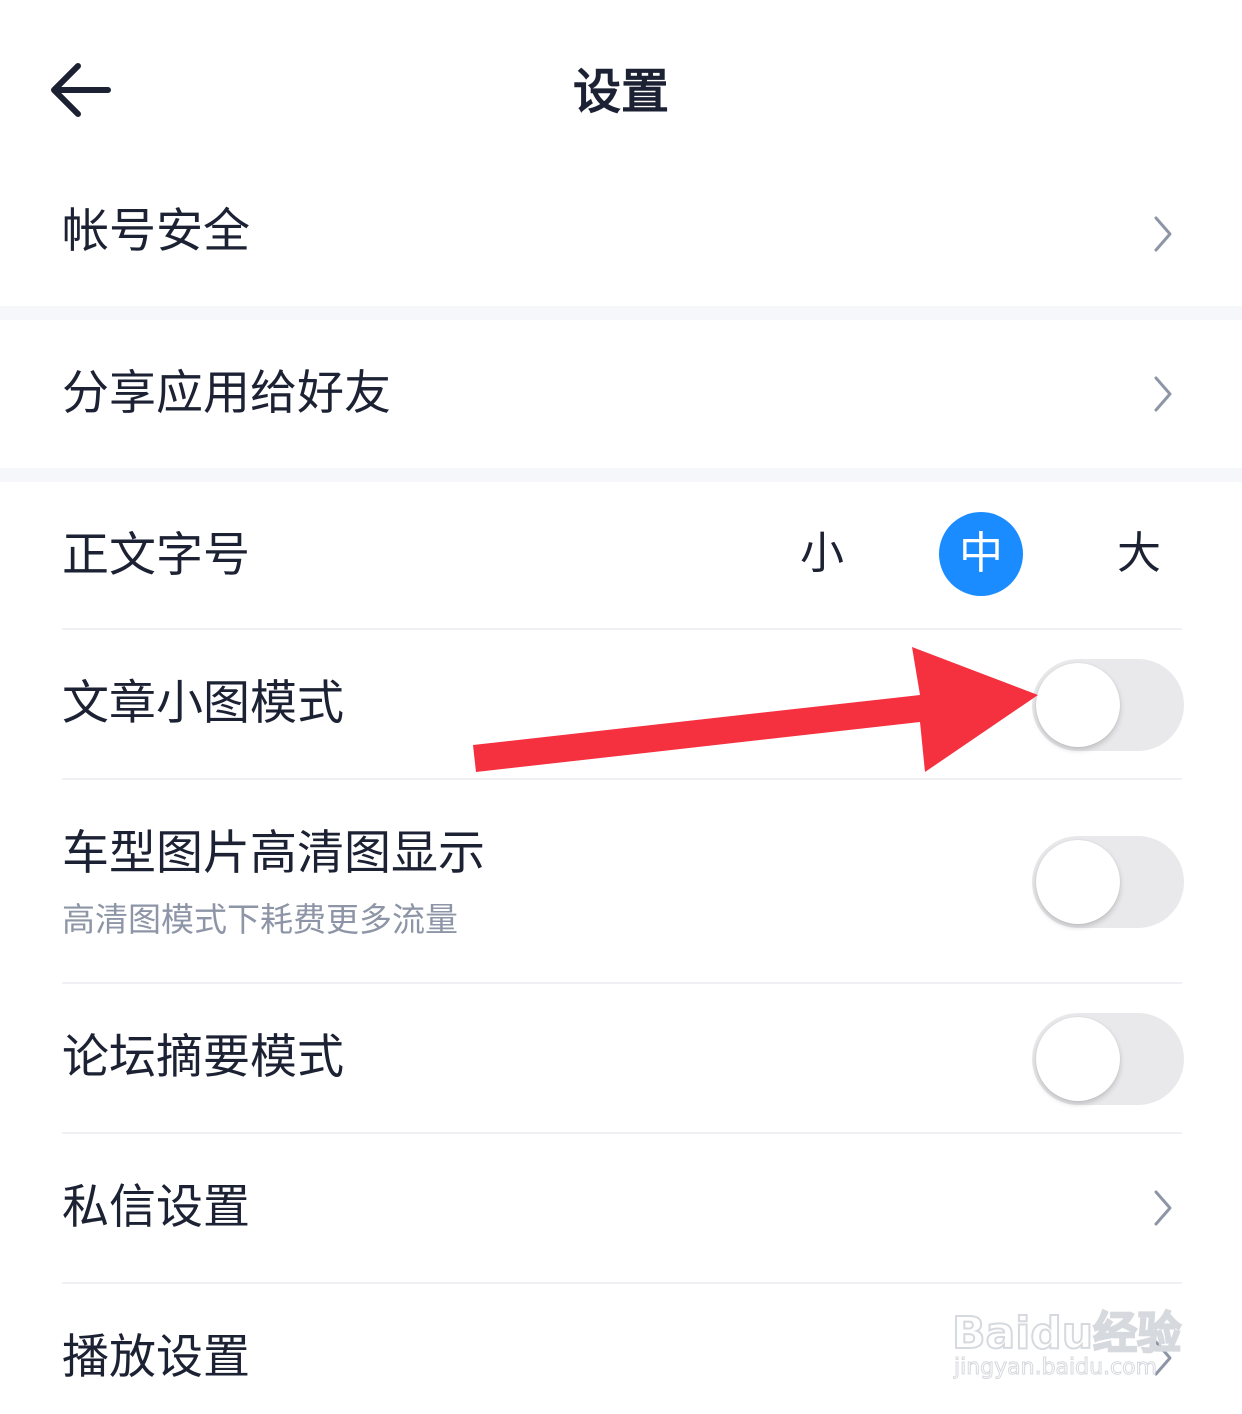 This screenshot has width=1242, height=1414. I want to click on settings-item-label: 私信设置, so click(156, 1207).